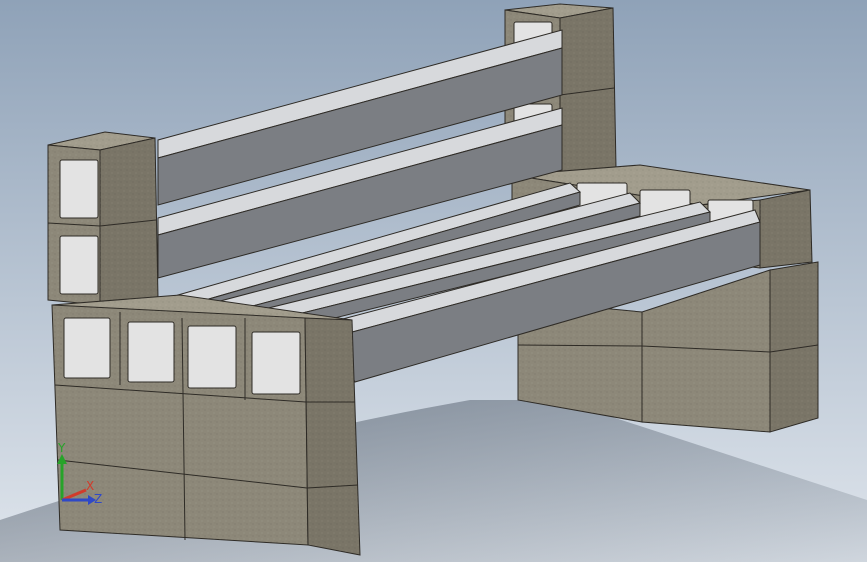  What do you see at coordinates (98, 499) in the screenshot?
I see `z-axis-label: Z` at bounding box center [98, 499].